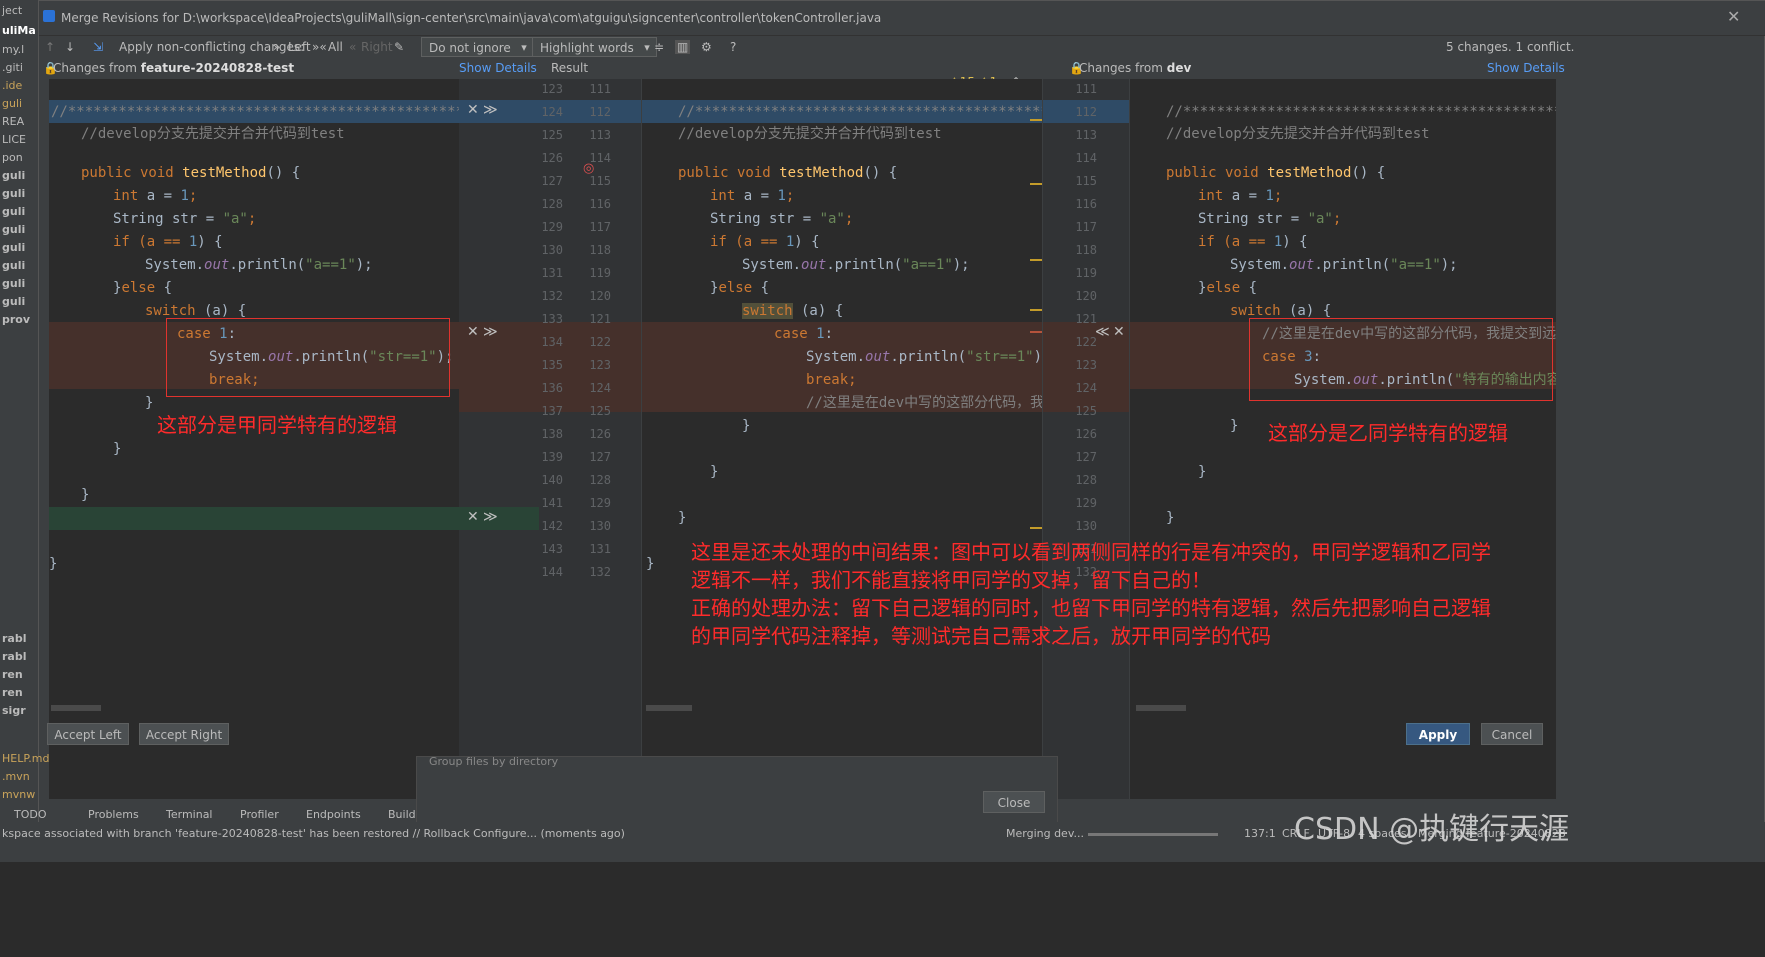  What do you see at coordinates (706, 47) in the screenshot?
I see `gear-icon: ⚙` at bounding box center [706, 47].